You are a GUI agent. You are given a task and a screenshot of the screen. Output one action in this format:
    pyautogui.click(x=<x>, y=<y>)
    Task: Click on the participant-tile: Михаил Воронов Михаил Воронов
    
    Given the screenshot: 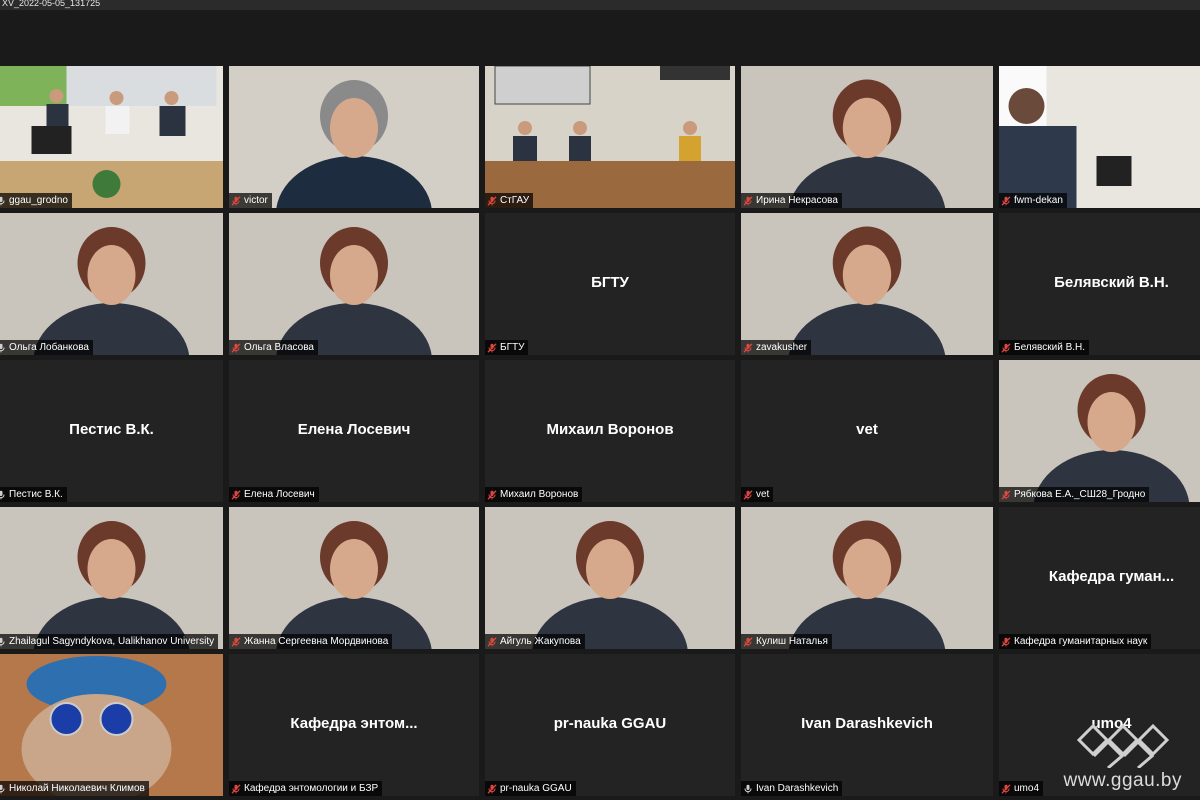 What is the action you would take?
    pyautogui.click(x=610, y=431)
    